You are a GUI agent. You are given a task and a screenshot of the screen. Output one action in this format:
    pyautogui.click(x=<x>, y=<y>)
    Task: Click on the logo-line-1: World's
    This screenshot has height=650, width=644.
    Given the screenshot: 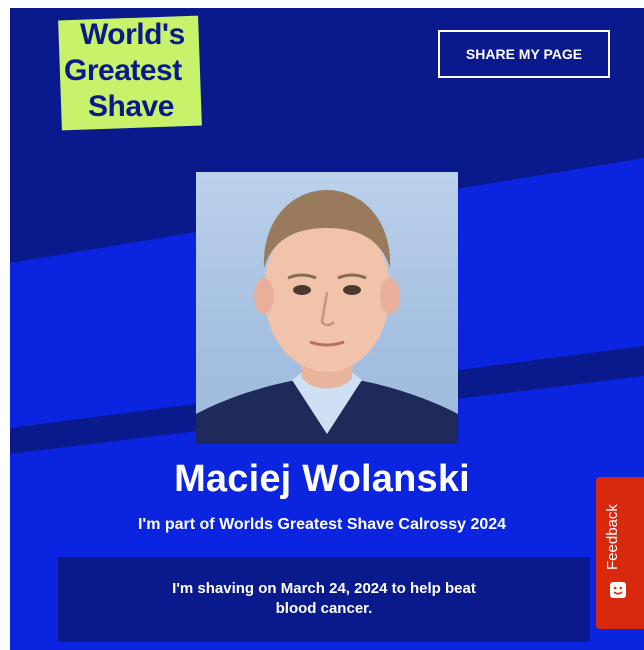 What is the action you would take?
    pyautogui.click(x=132, y=34)
    